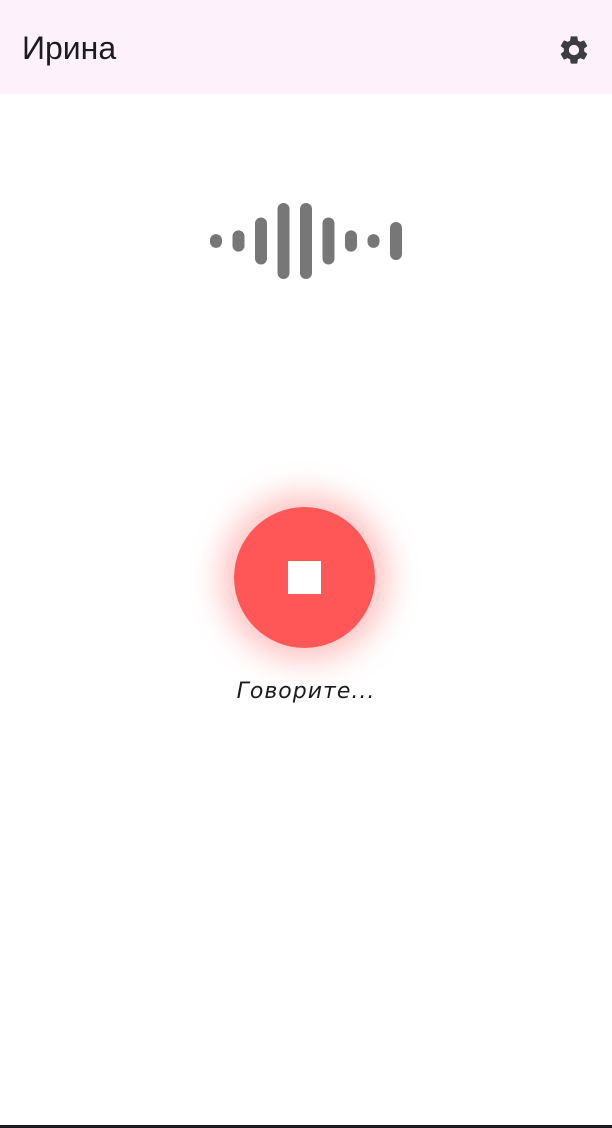 This screenshot has height=1128, width=612. What do you see at coordinates (69, 48) in the screenshot?
I see `app-title: Ирина` at bounding box center [69, 48].